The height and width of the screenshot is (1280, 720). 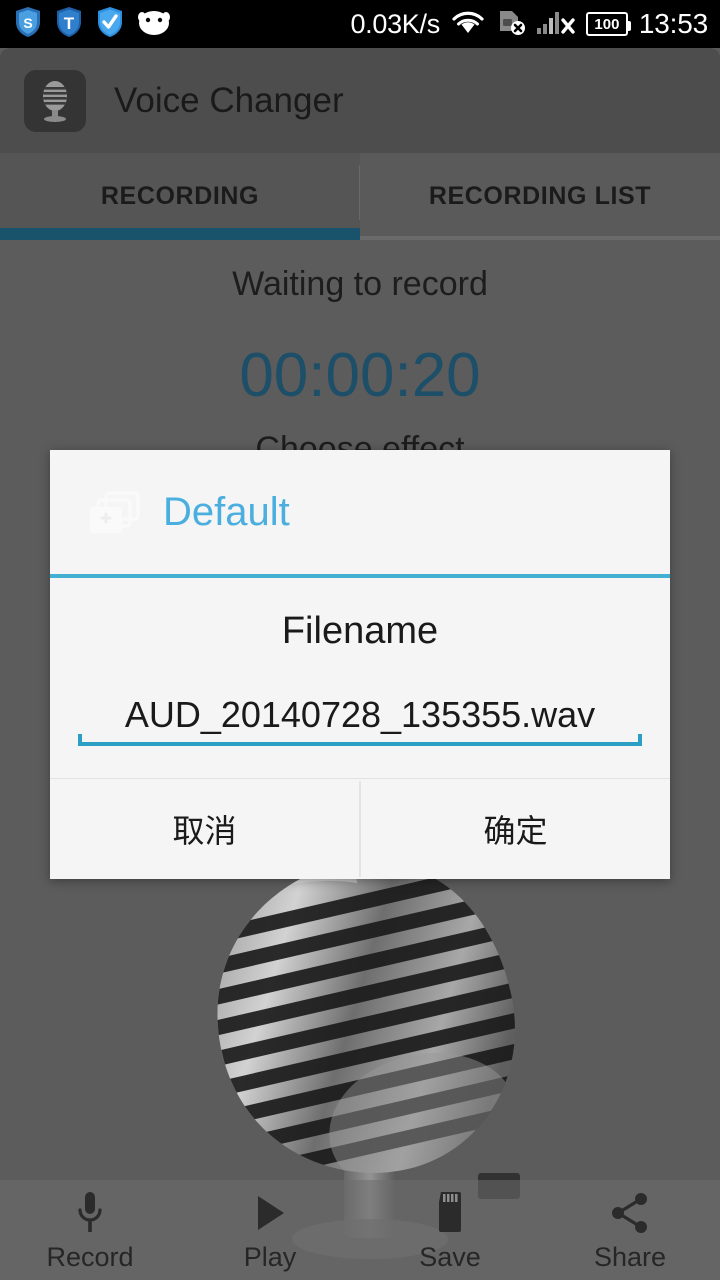 What do you see at coordinates (540, 238) in the screenshot?
I see `tab-inactive-indicator` at bounding box center [540, 238].